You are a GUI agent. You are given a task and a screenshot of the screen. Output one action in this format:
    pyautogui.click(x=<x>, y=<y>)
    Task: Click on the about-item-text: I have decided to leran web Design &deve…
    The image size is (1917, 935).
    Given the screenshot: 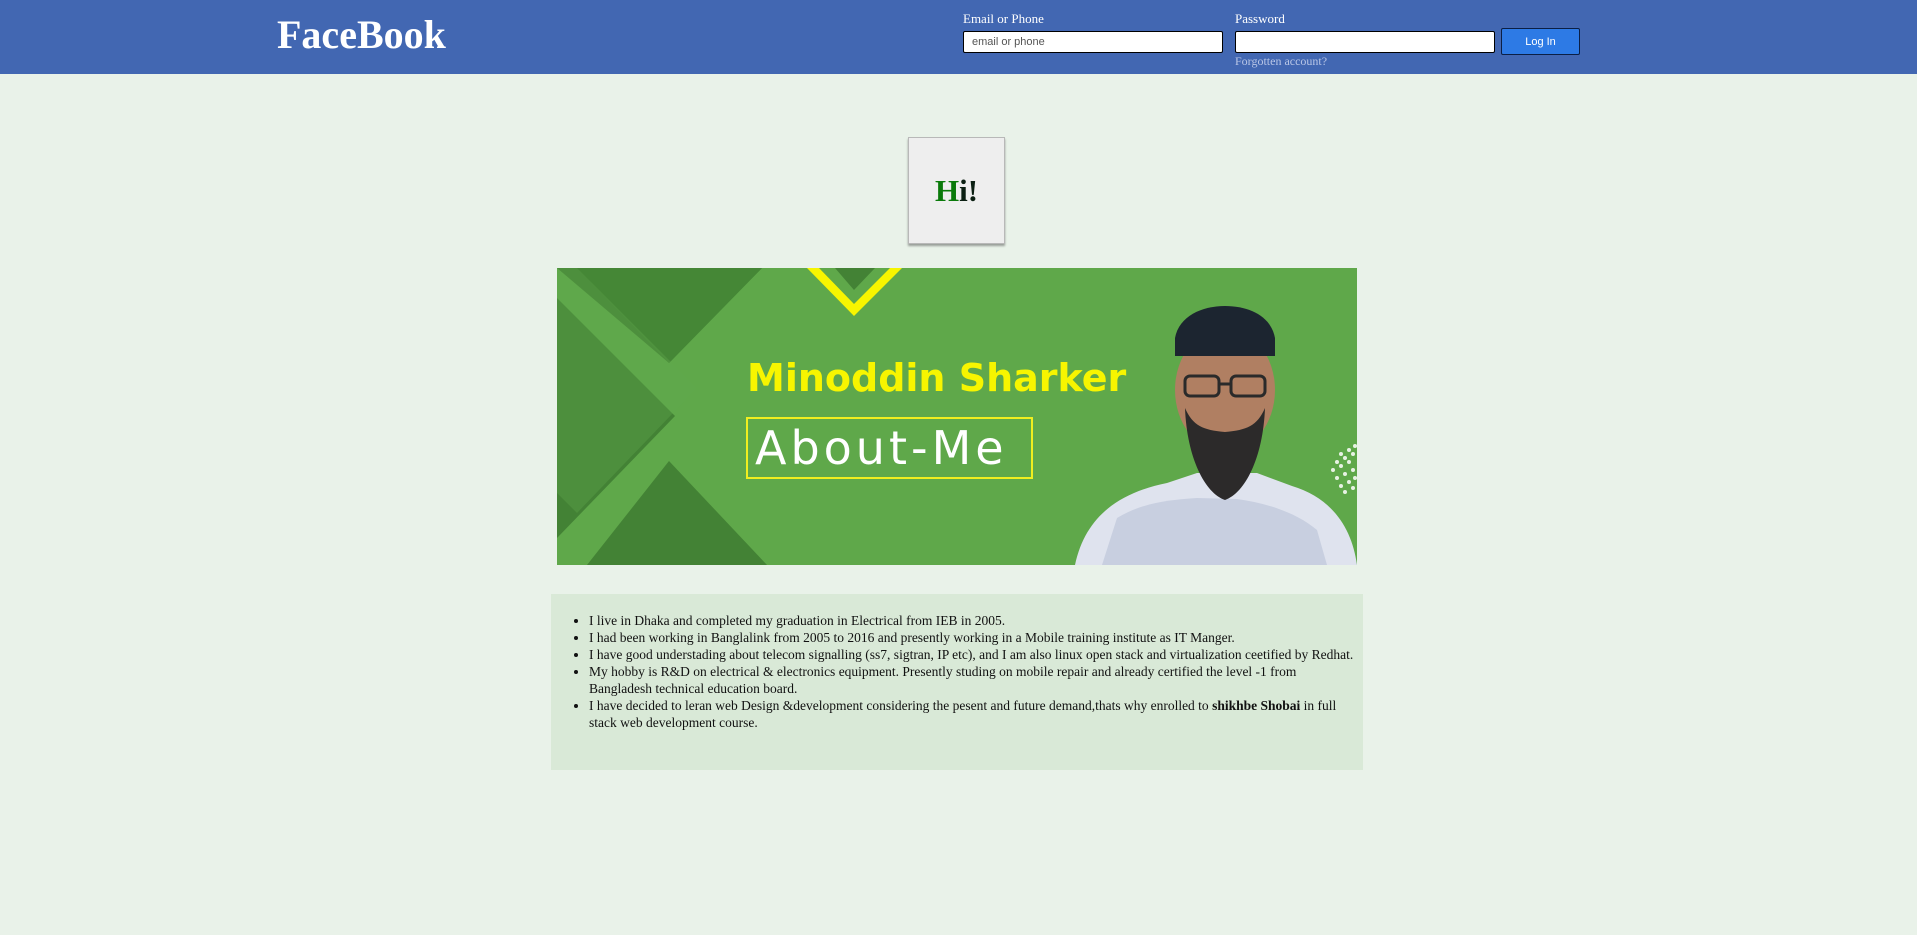 What is the action you would take?
    pyautogui.click(x=901, y=705)
    